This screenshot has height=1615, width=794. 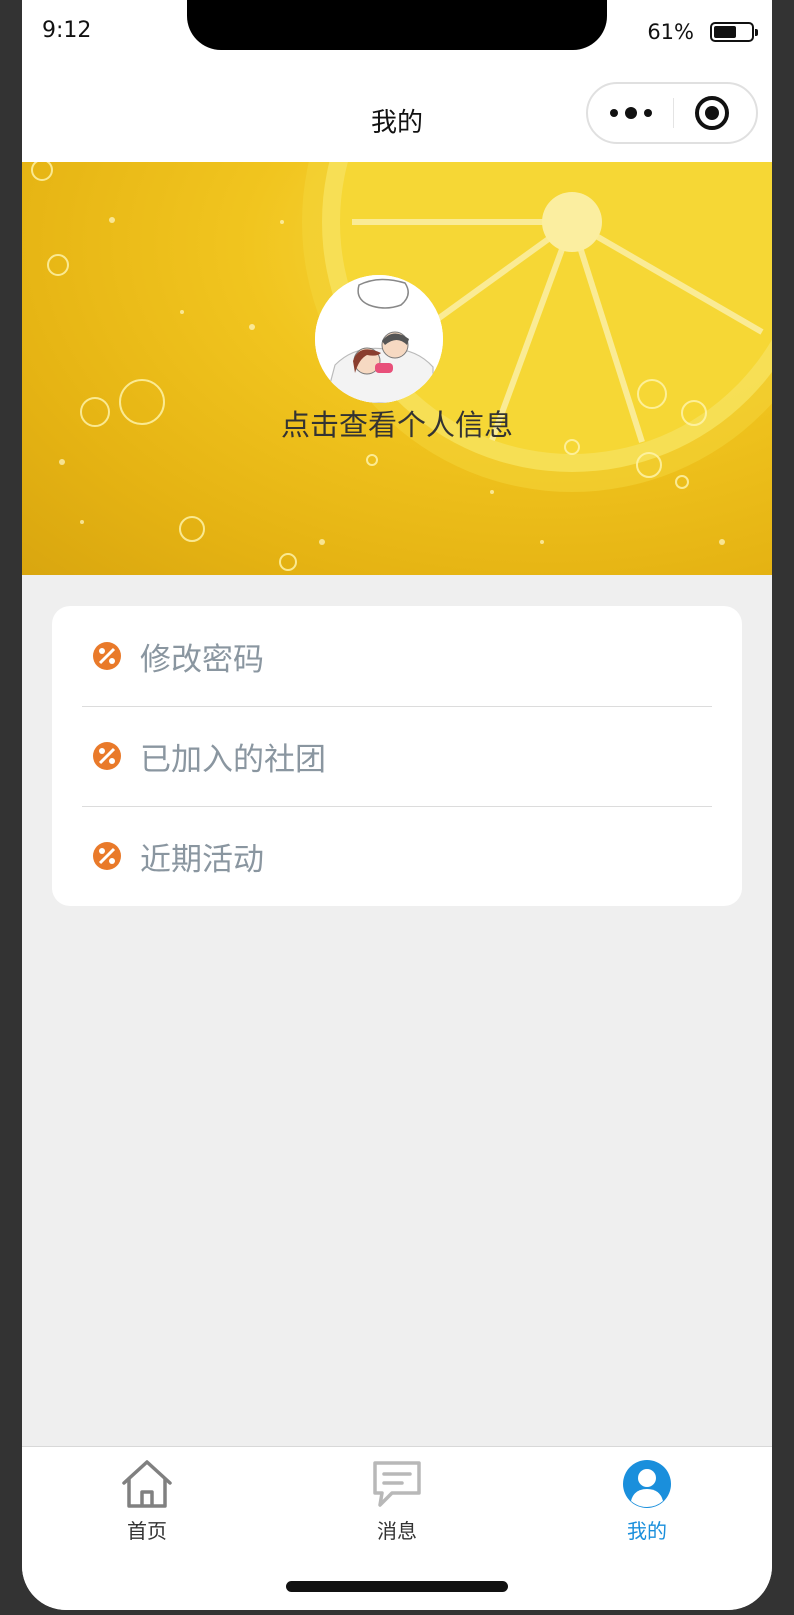 I want to click on status-bar: 9:12 61%, so click(x=397, y=31).